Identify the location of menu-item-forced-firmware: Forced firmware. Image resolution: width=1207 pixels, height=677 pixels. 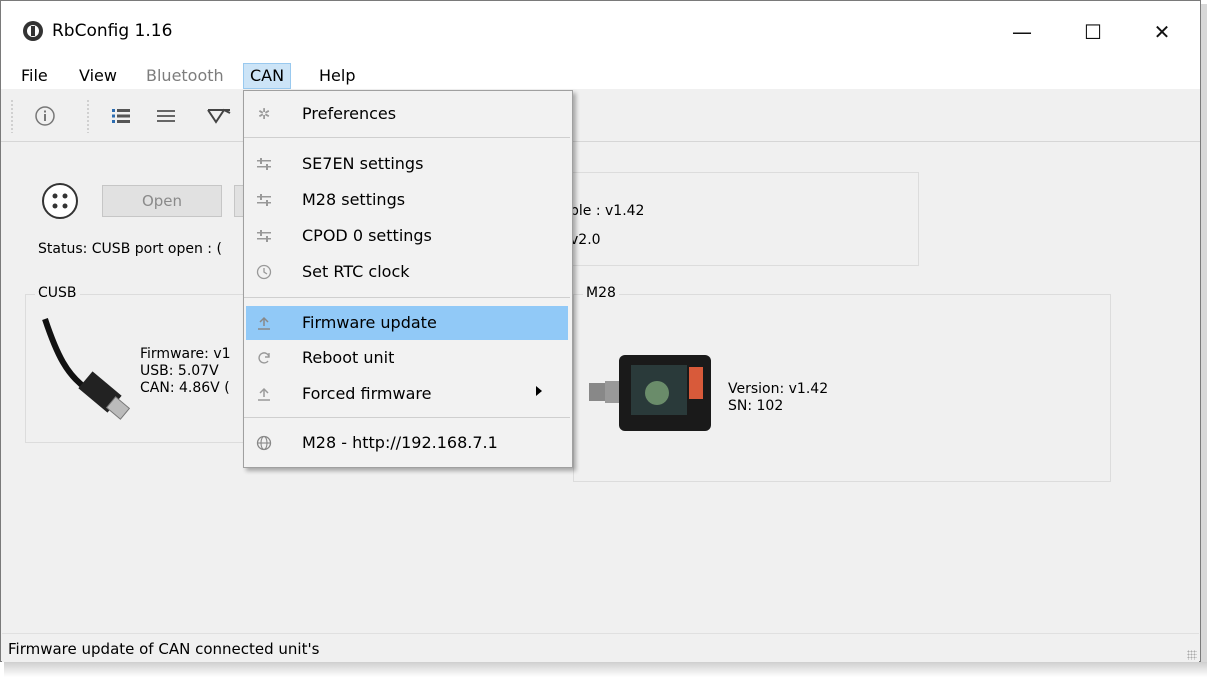
(407, 394).